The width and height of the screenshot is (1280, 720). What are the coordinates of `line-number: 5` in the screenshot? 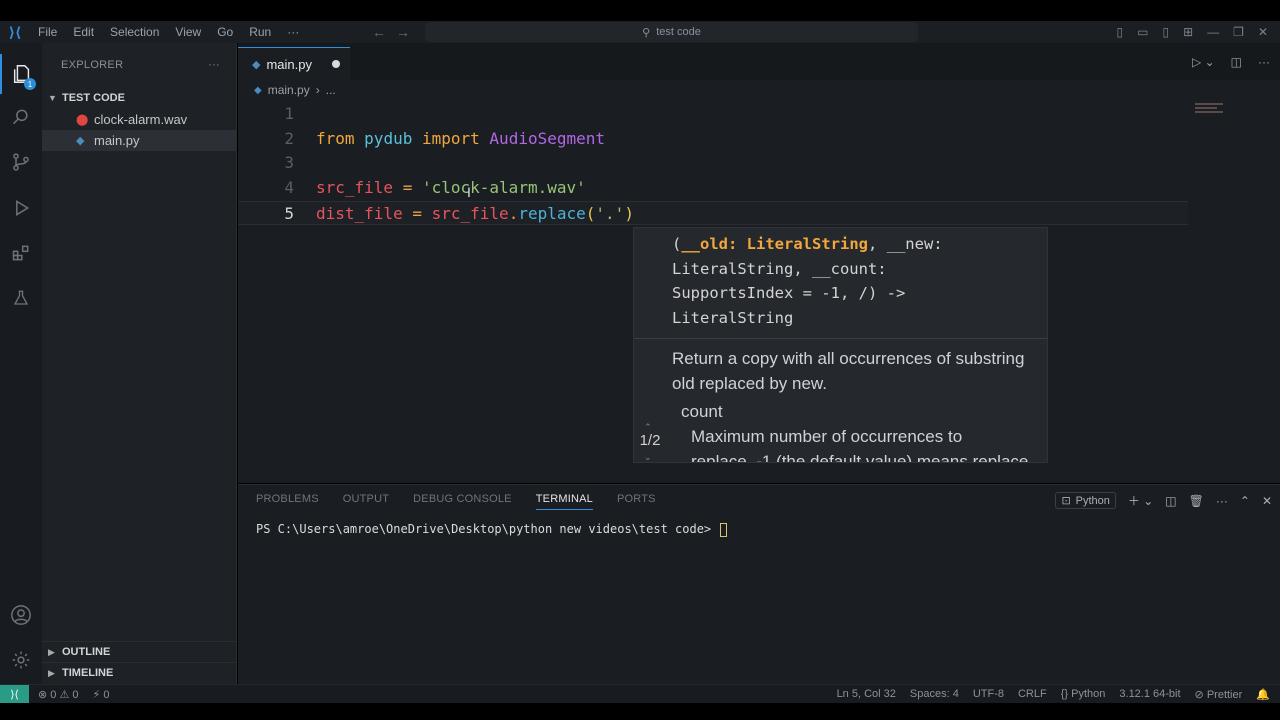 It's located at (289, 213).